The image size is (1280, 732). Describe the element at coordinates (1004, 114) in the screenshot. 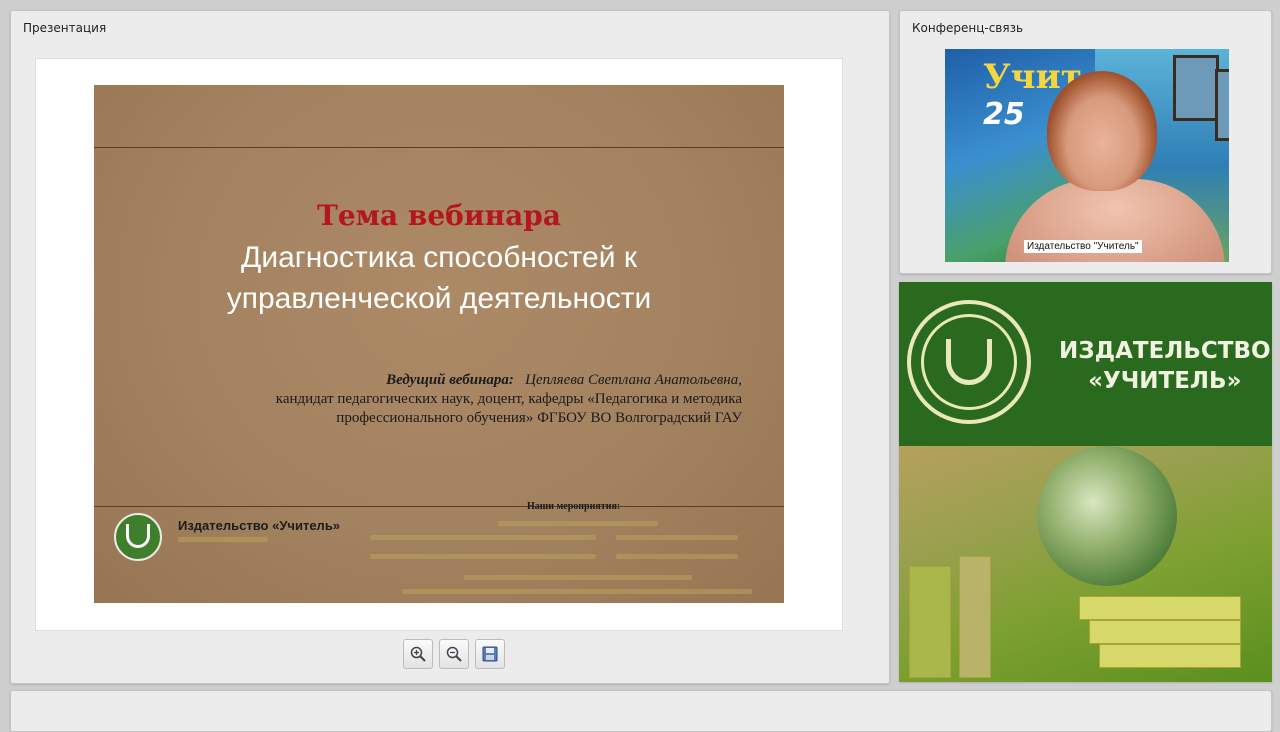

I see `poster-number: 25` at that location.